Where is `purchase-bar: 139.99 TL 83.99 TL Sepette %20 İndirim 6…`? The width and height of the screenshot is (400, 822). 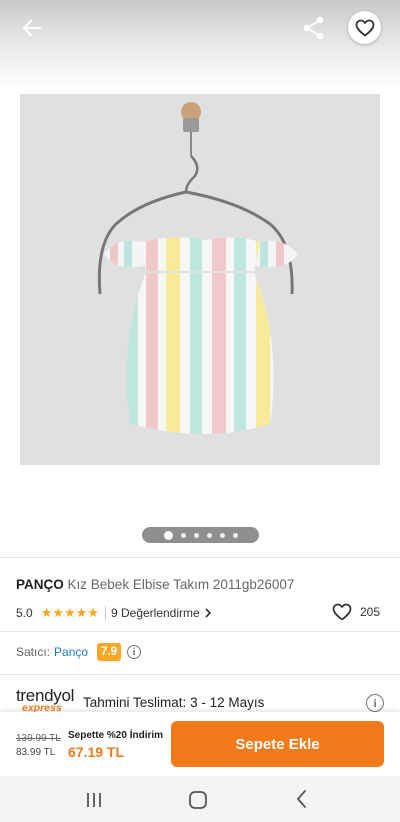 purchase-bar: 139.99 TL 83.99 TL Sepette %20 İndirim 6… is located at coordinates (200, 744).